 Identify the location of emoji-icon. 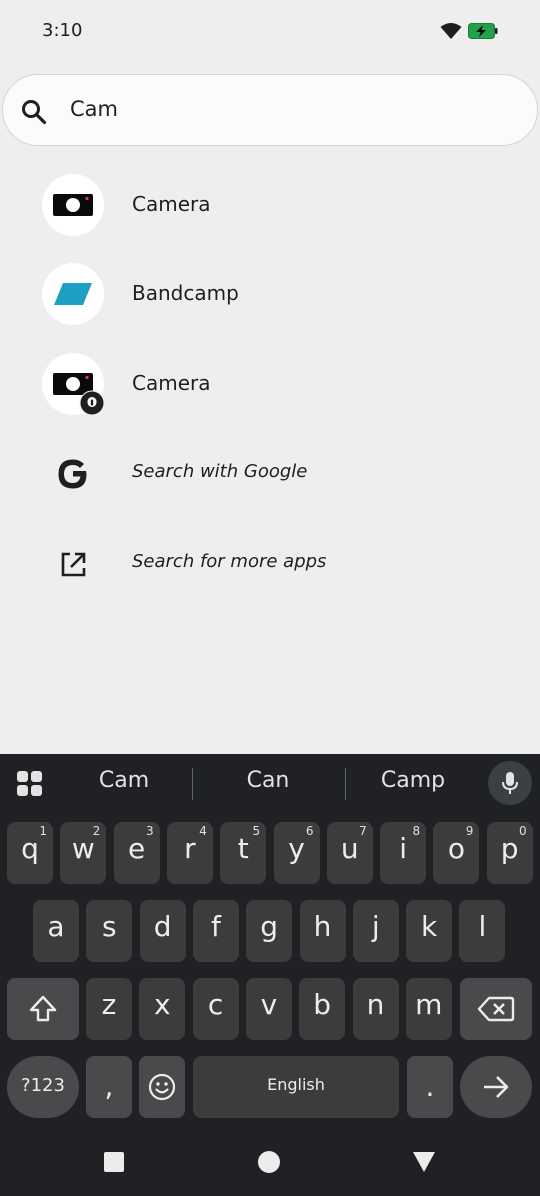
(162, 1087).